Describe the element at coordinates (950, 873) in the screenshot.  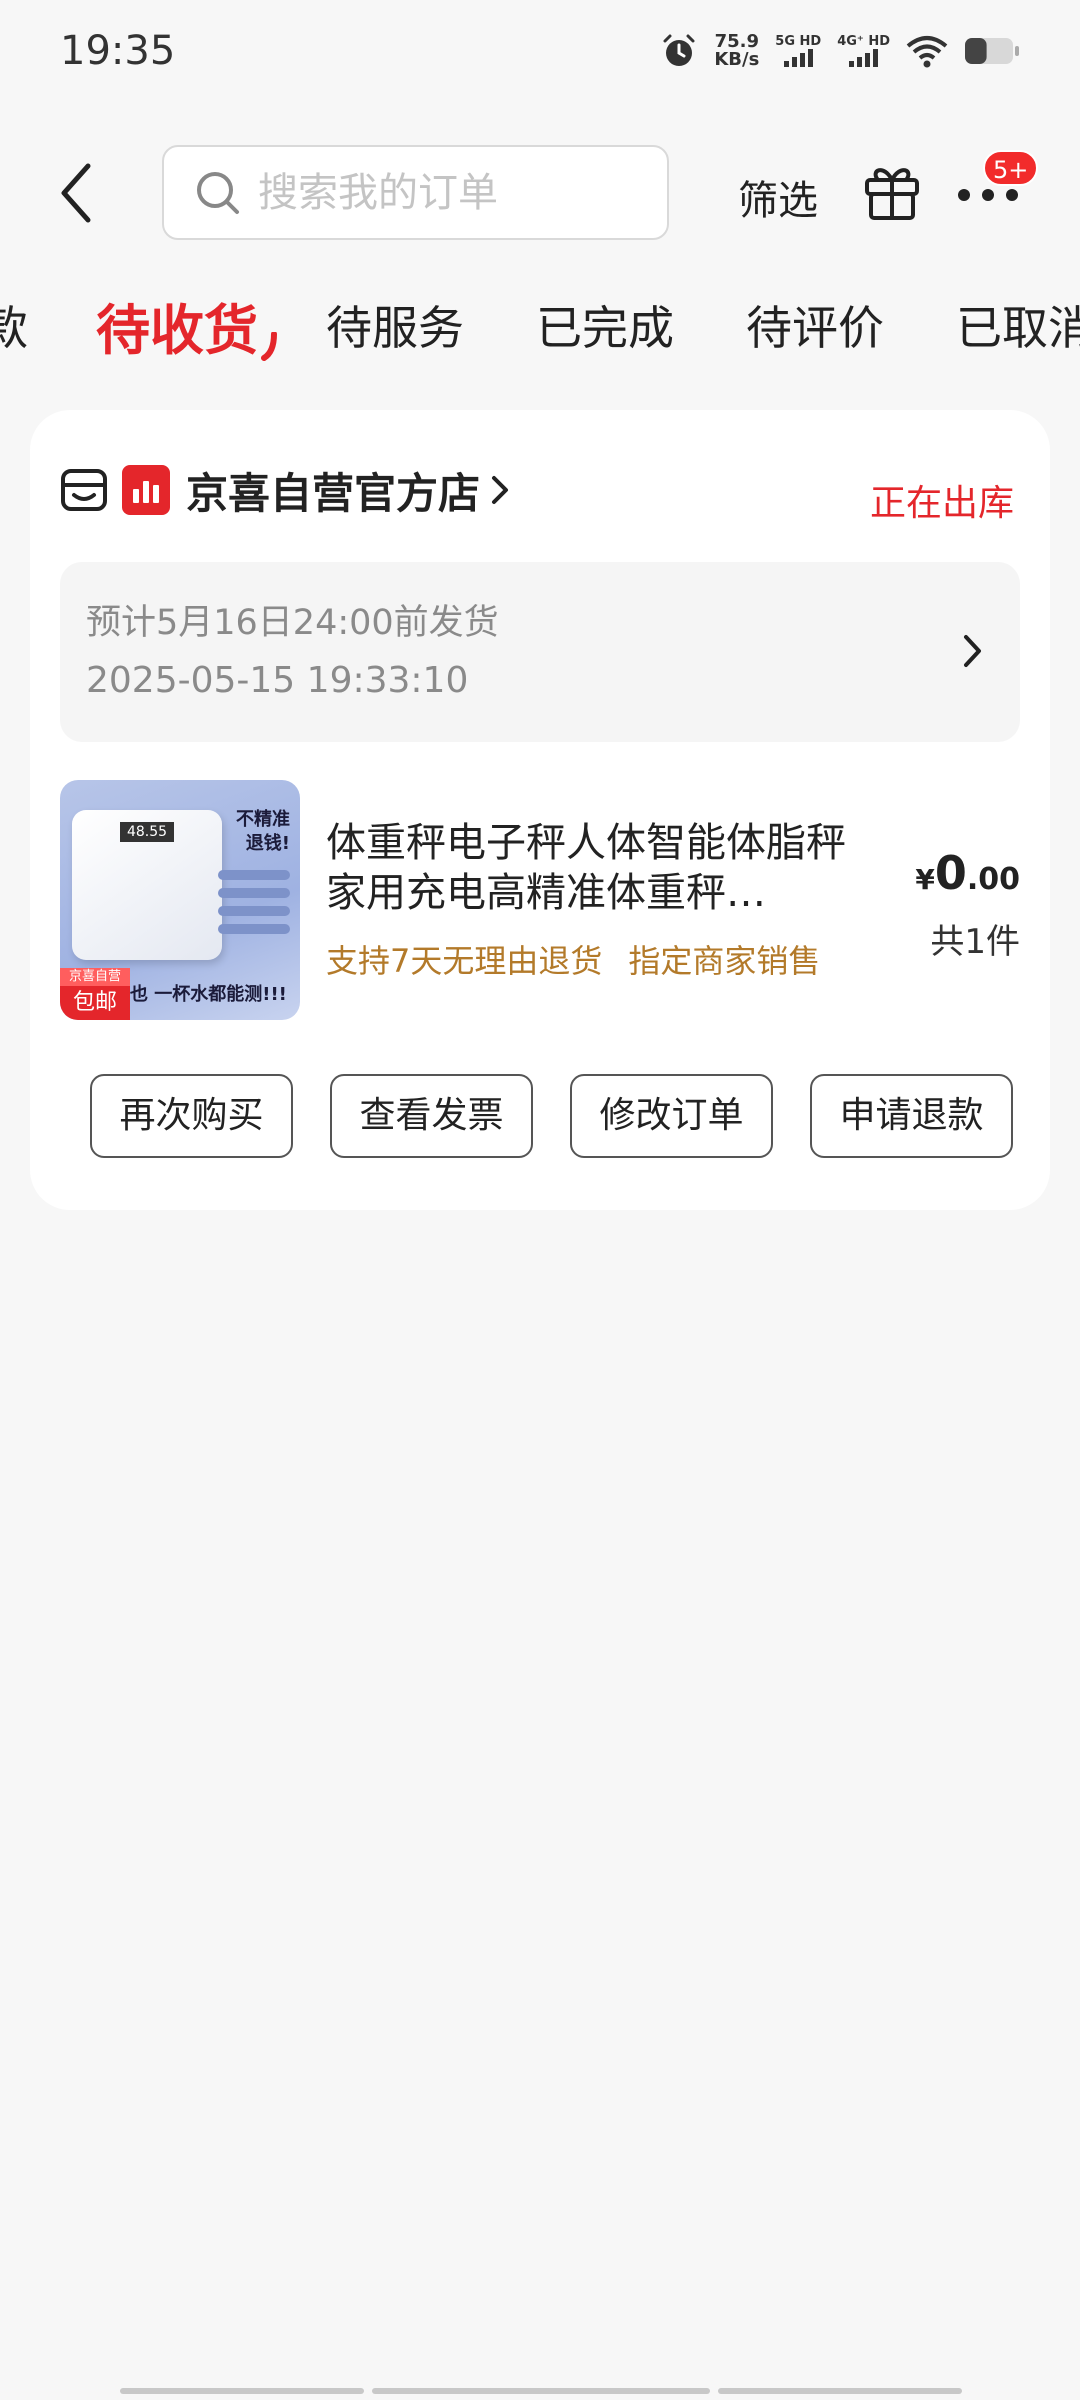
I see `price-integer: 0` at that location.